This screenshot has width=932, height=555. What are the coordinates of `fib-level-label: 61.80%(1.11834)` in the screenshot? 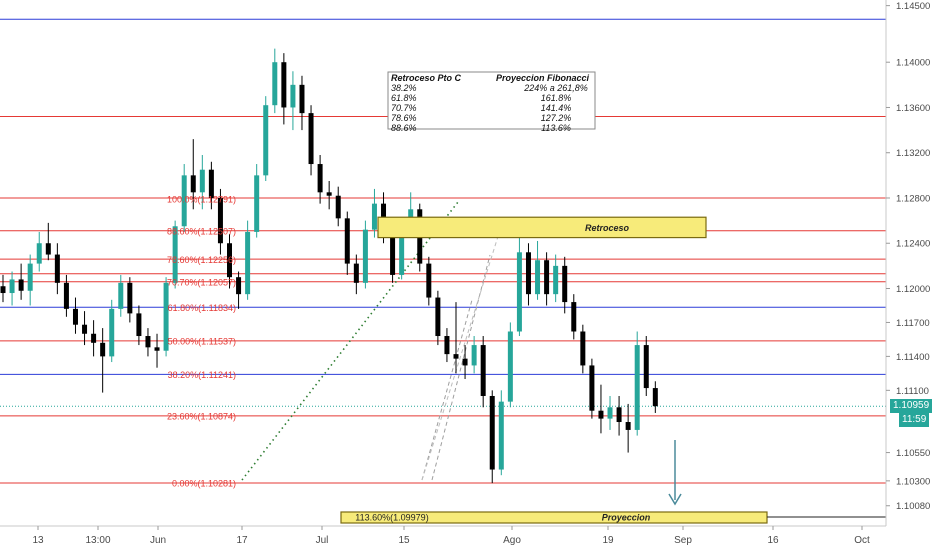 It's located at (202, 308).